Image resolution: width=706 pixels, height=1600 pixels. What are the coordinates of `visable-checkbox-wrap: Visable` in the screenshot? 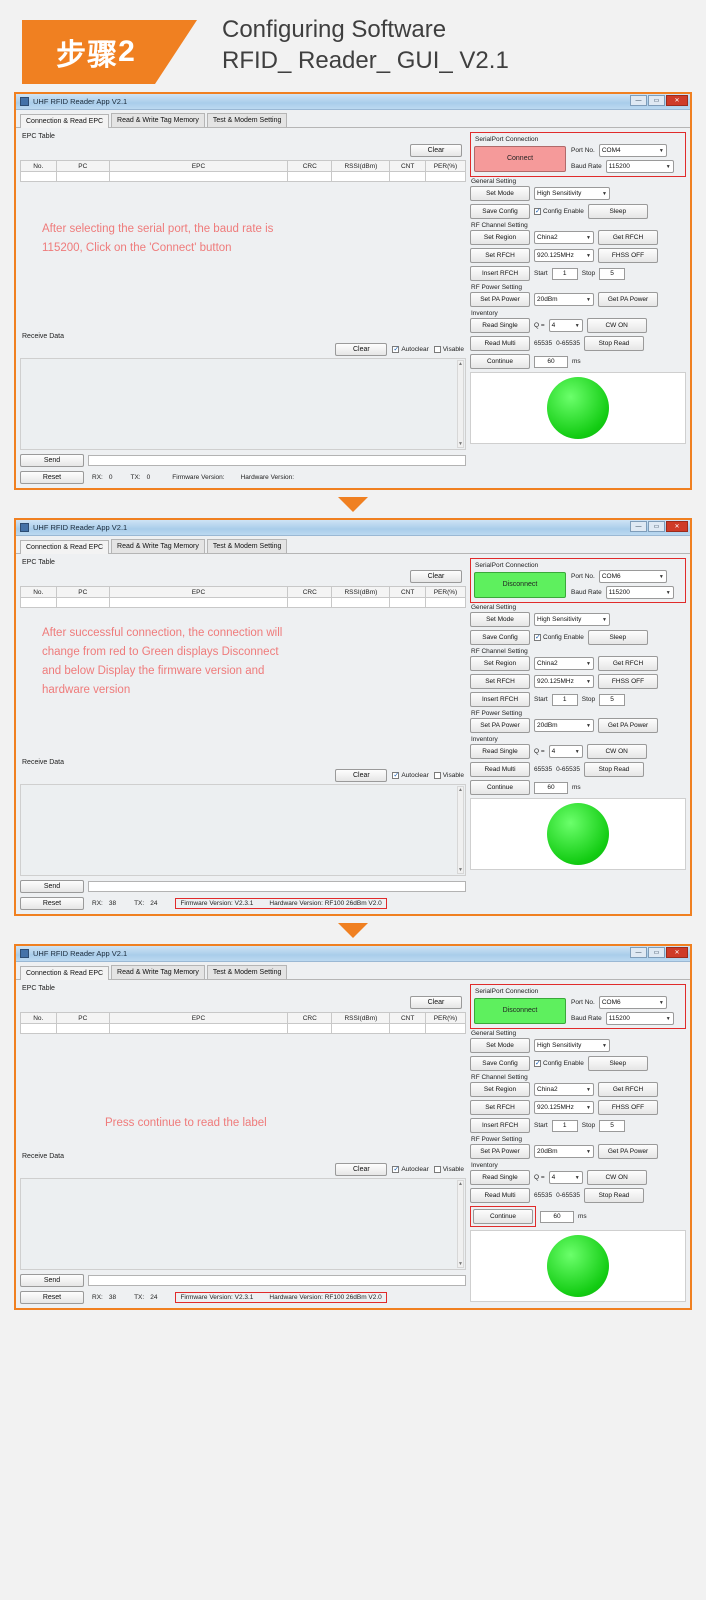 It's located at (448, 775).